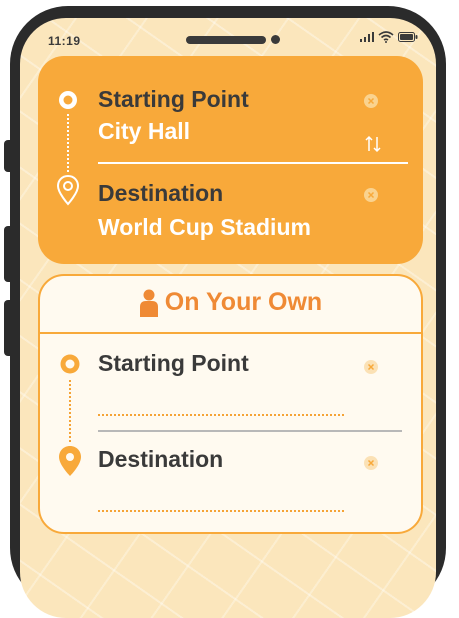 The width and height of the screenshot is (459, 618). I want to click on own-title-divider, so click(230, 333).